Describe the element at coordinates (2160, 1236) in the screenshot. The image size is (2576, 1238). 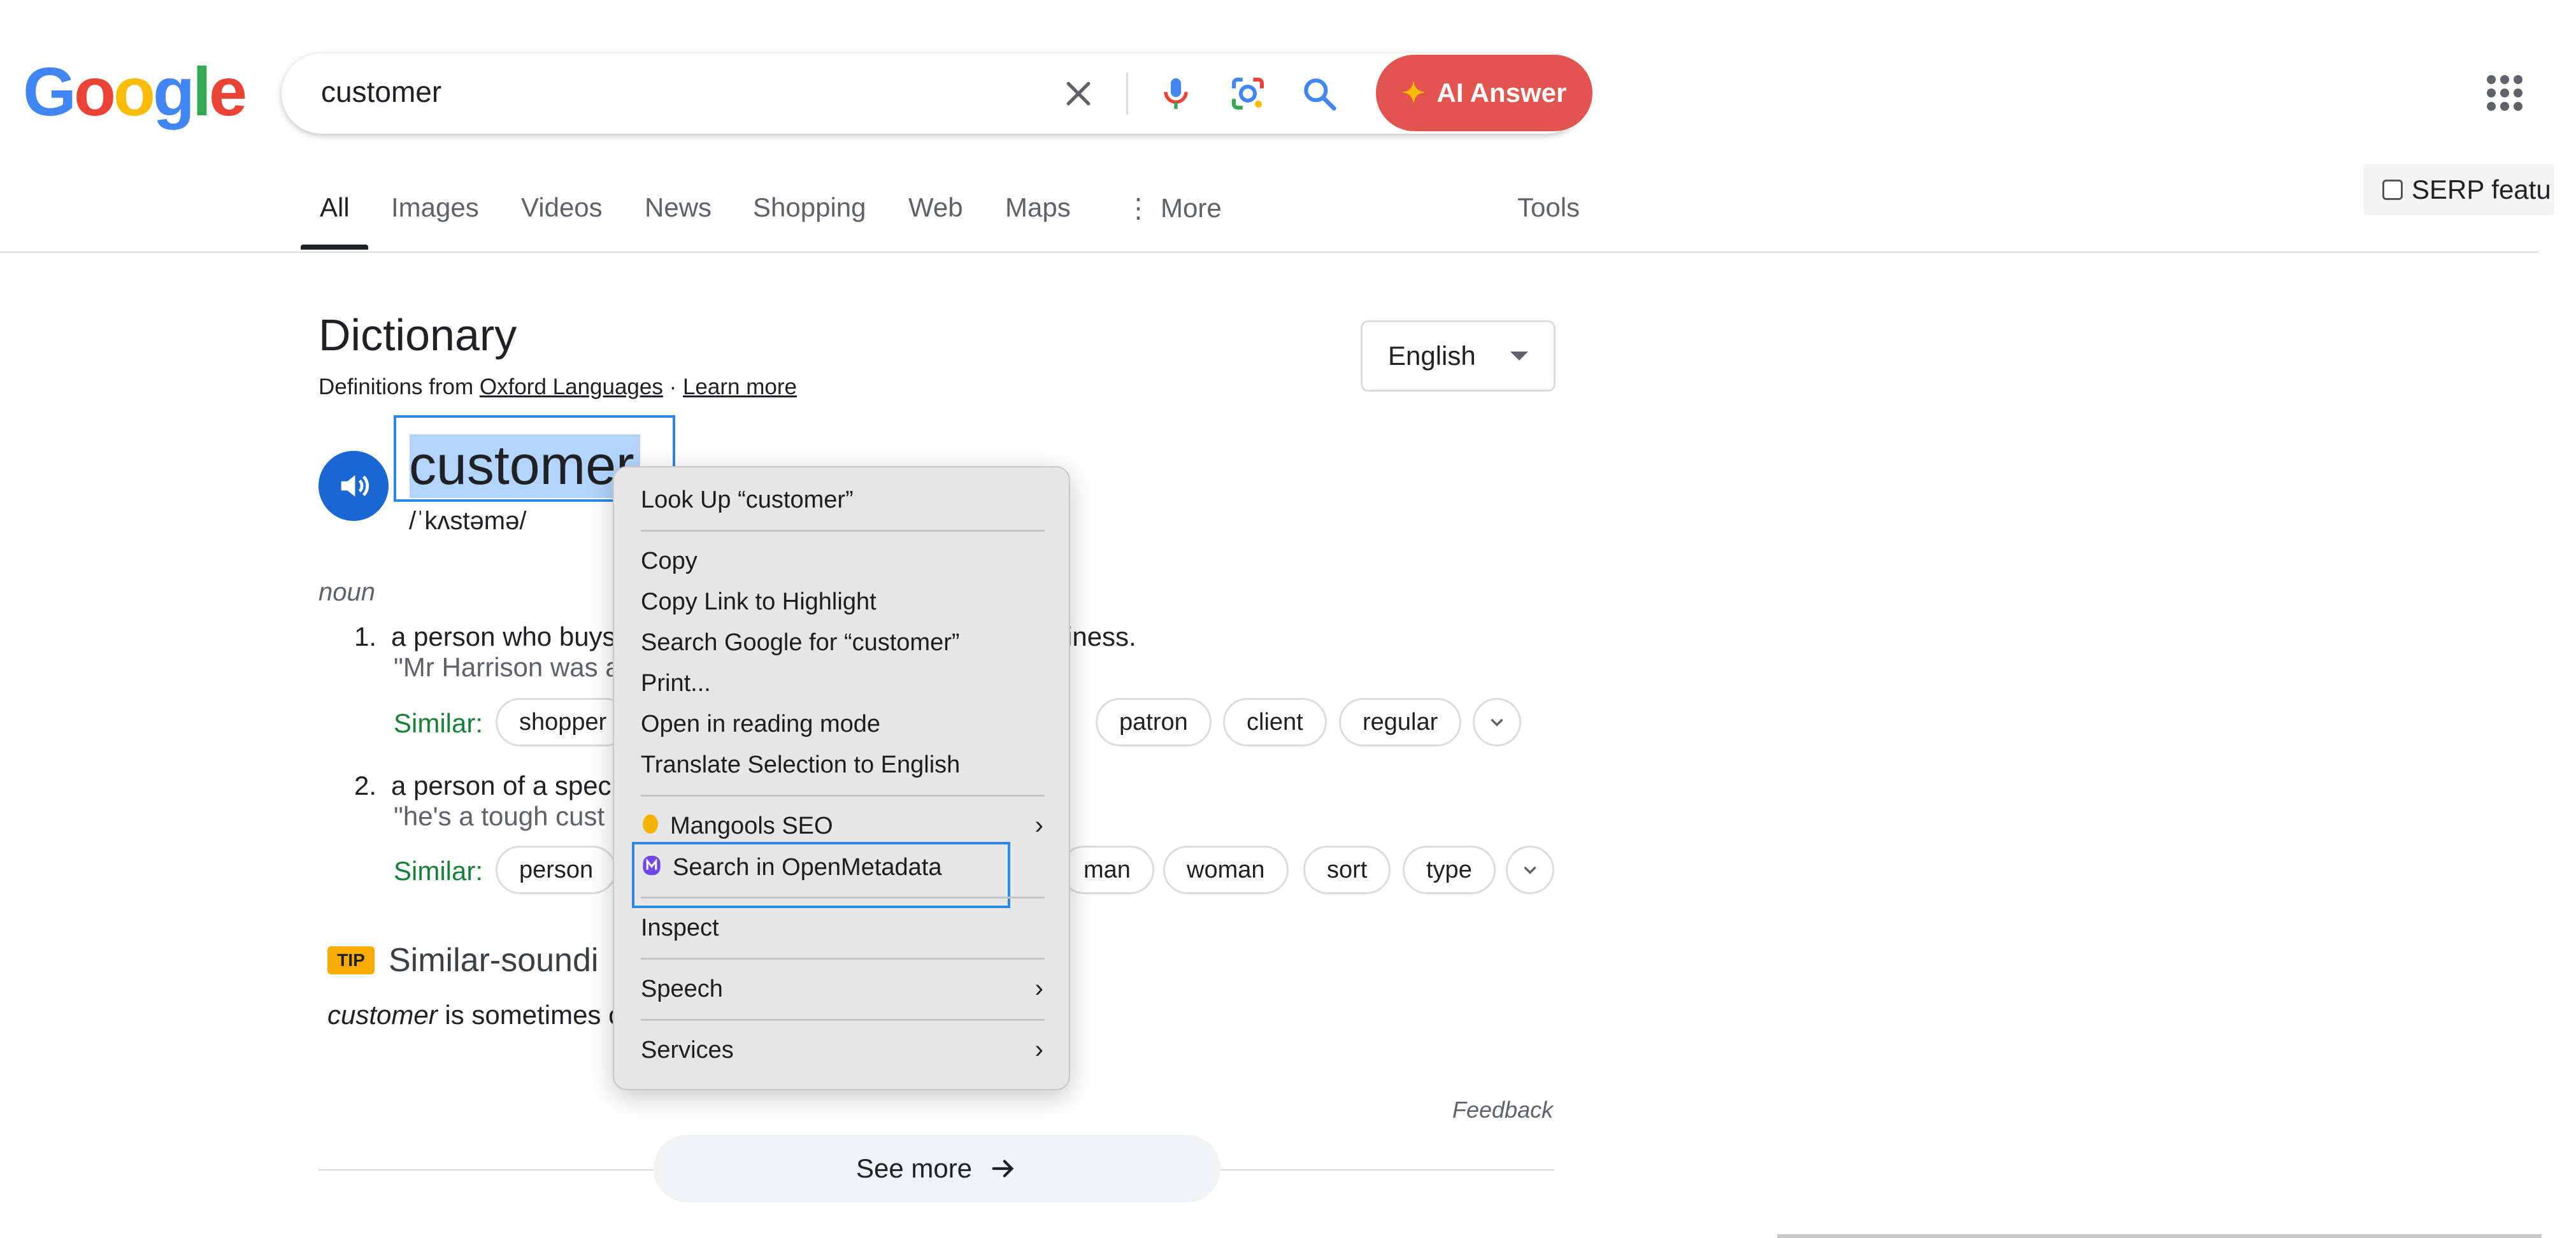
I see `scrollbar-track` at that location.